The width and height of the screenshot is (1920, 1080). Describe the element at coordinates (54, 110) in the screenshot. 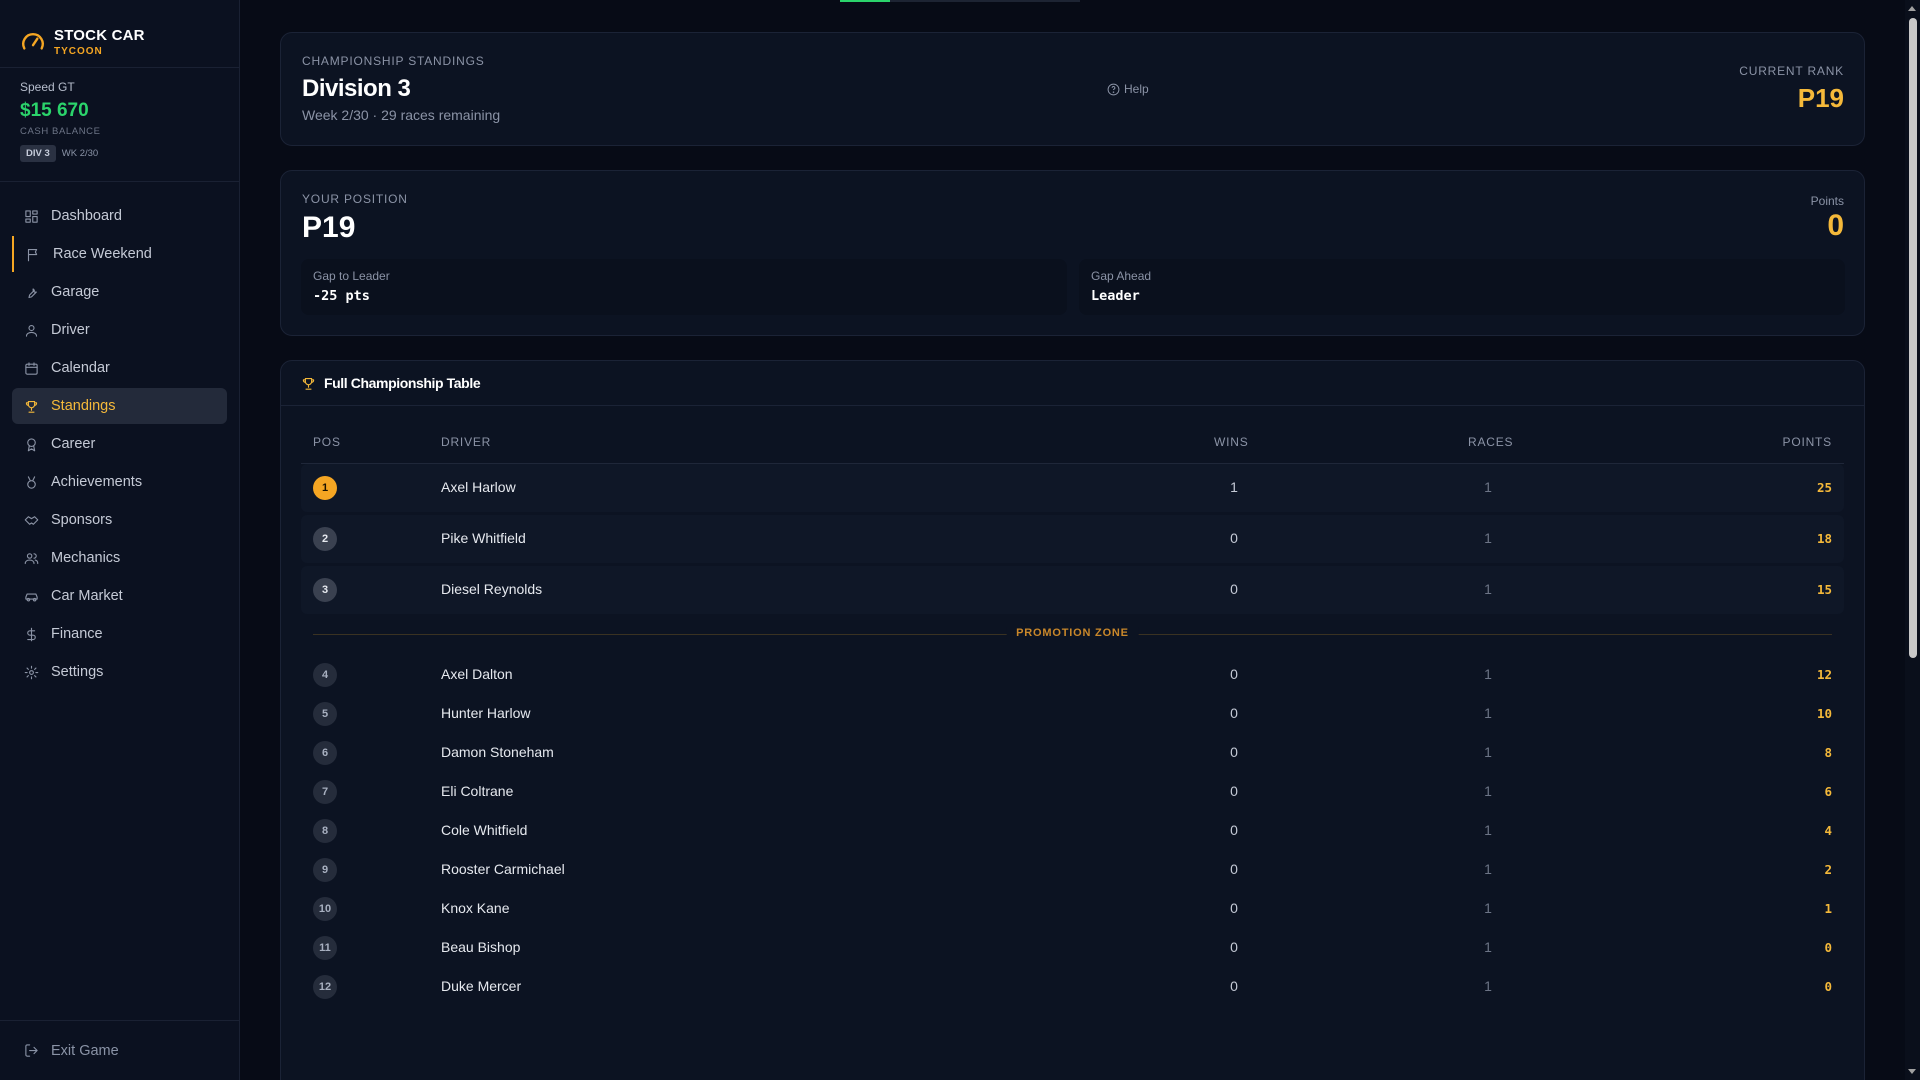

I see `cash-balance: $15 670` at that location.